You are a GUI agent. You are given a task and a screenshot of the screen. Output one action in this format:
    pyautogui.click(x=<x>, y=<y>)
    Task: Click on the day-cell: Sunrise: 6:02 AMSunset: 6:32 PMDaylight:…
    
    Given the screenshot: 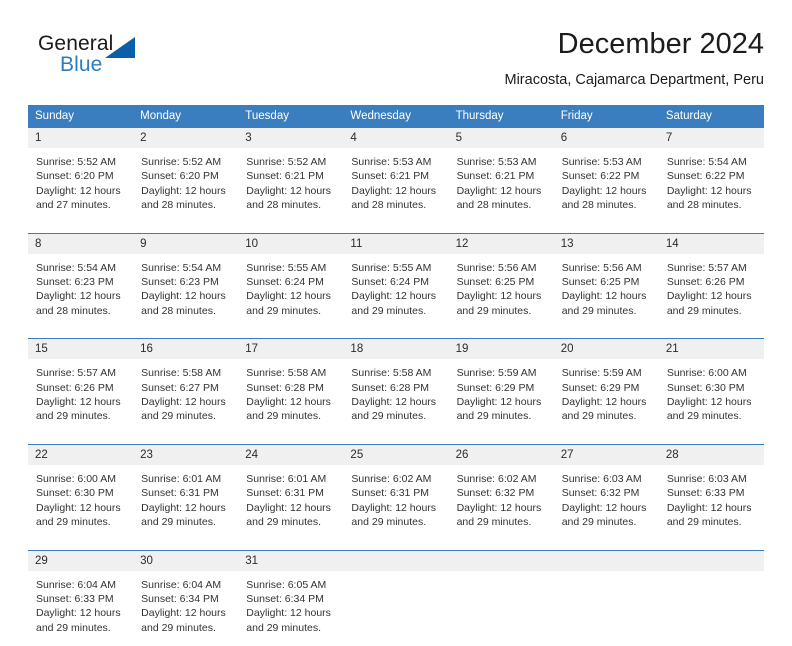 What is the action you would take?
    pyautogui.click(x=501, y=503)
    